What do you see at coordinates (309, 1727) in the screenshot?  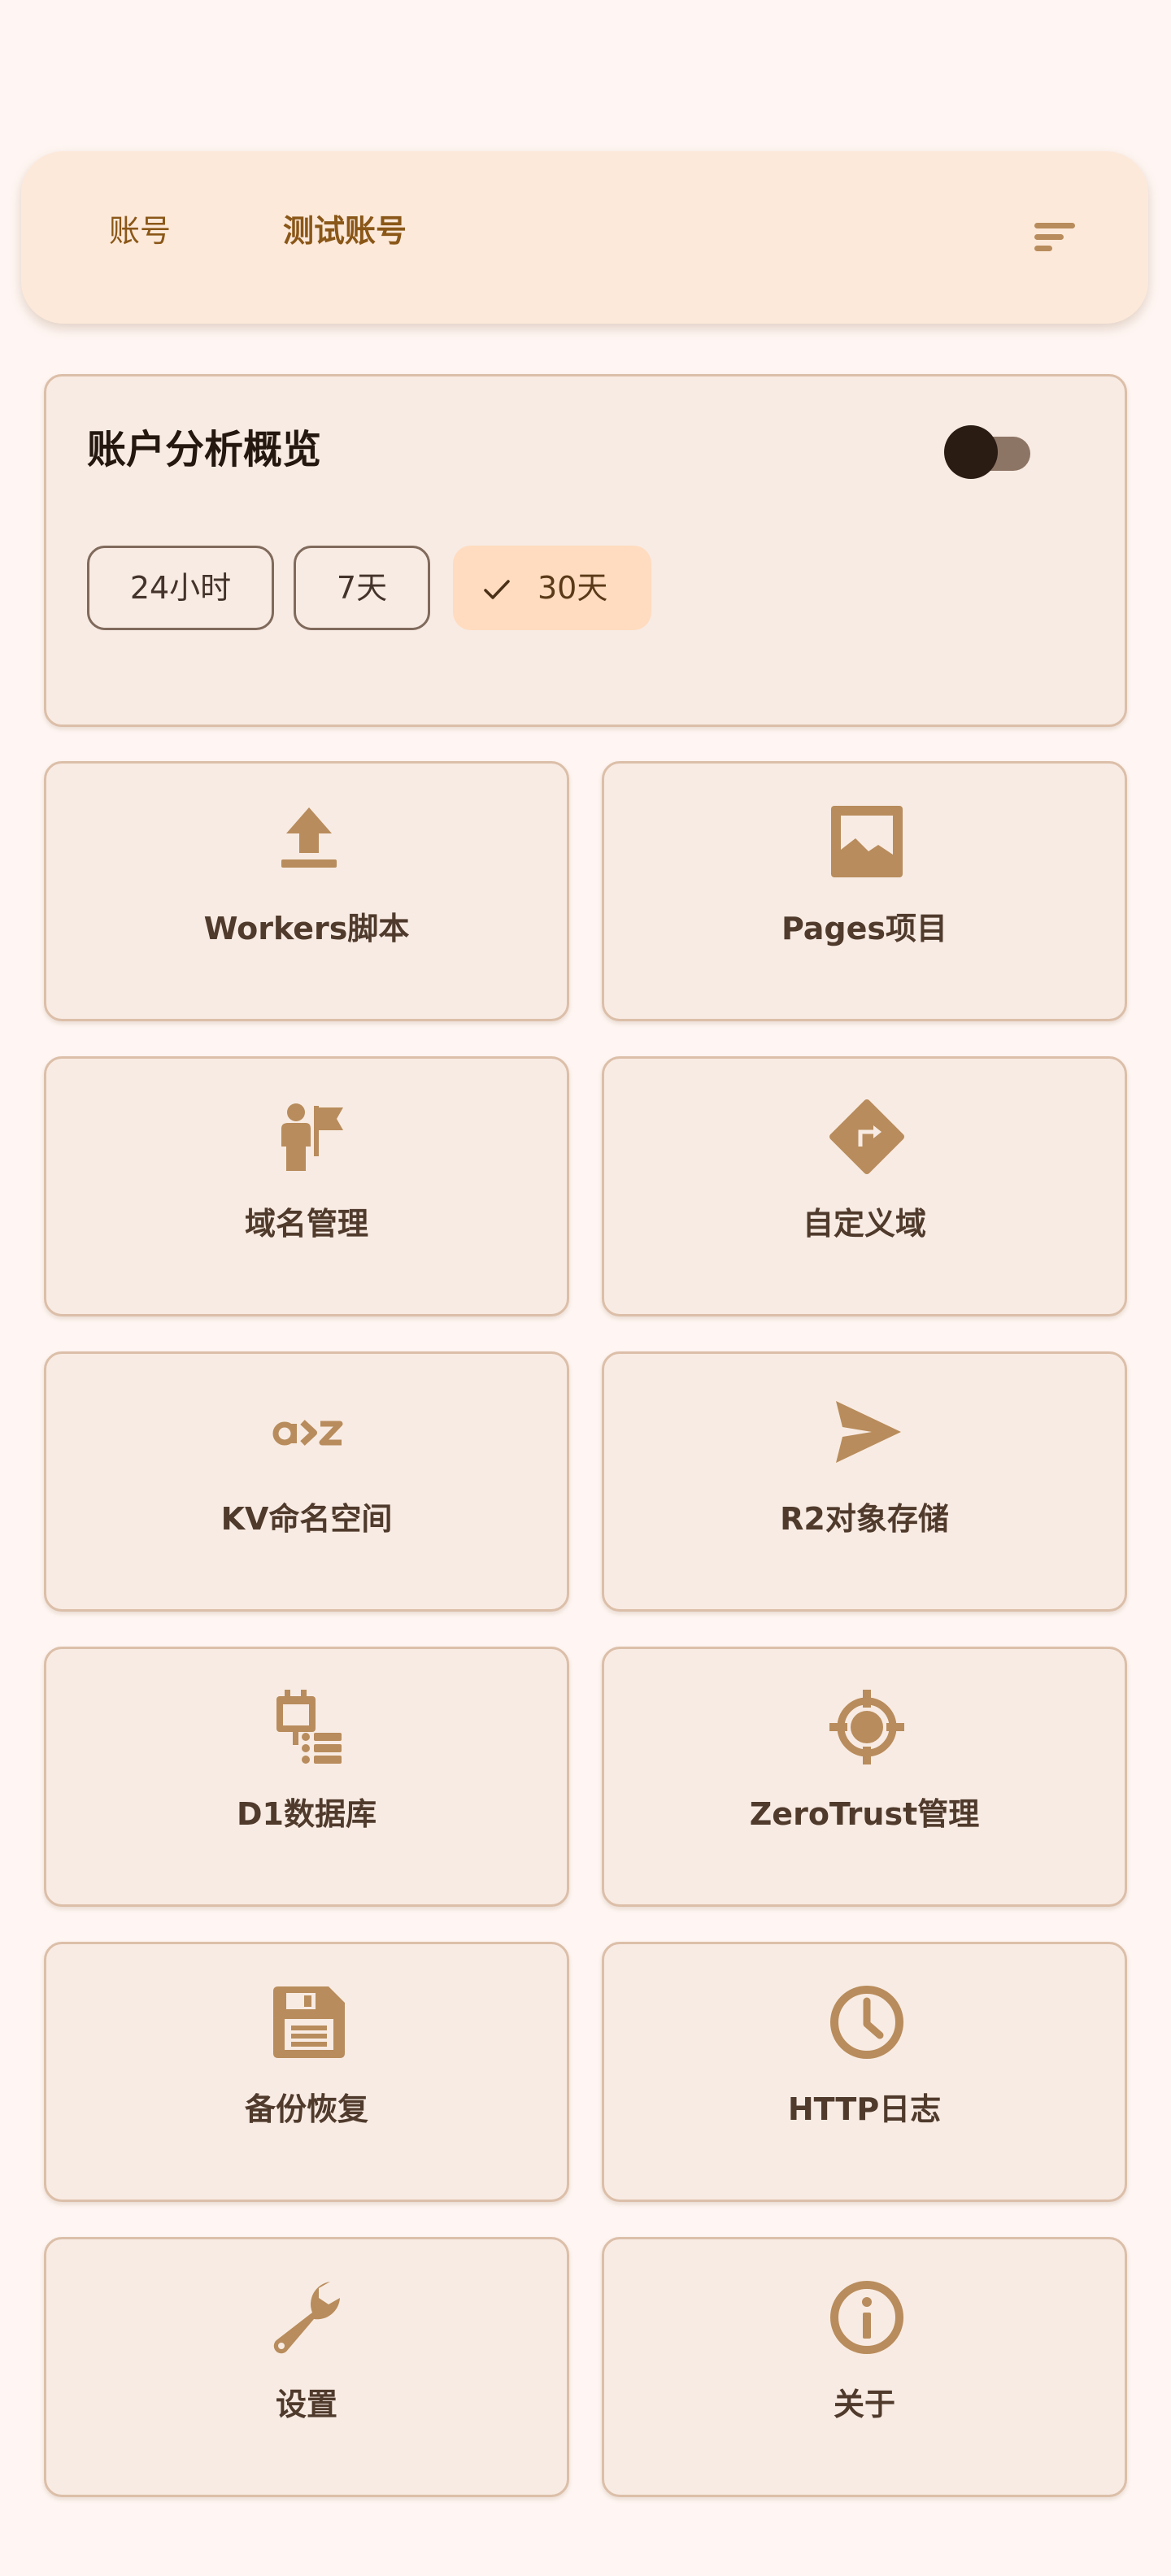 I see `database-icon` at bounding box center [309, 1727].